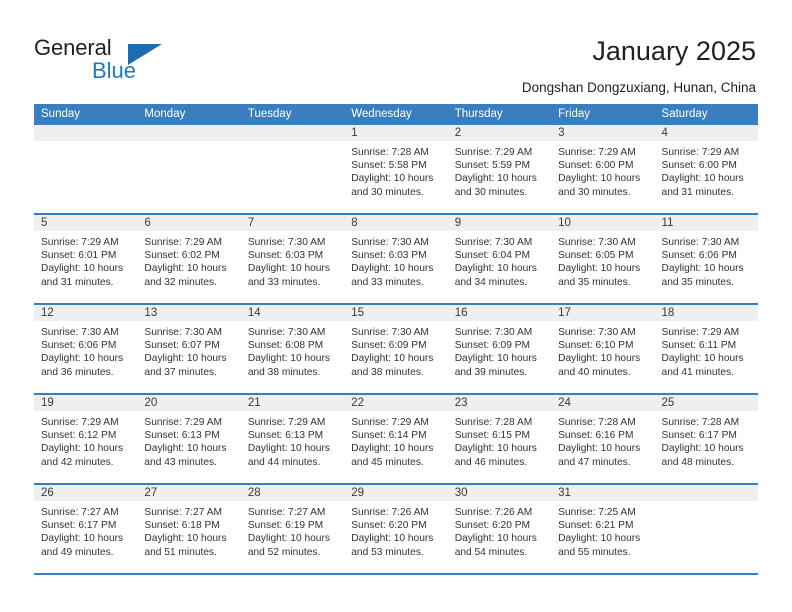 This screenshot has height=612, width=792. What do you see at coordinates (254, 313) in the screenshot?
I see `day-number: 14` at bounding box center [254, 313].